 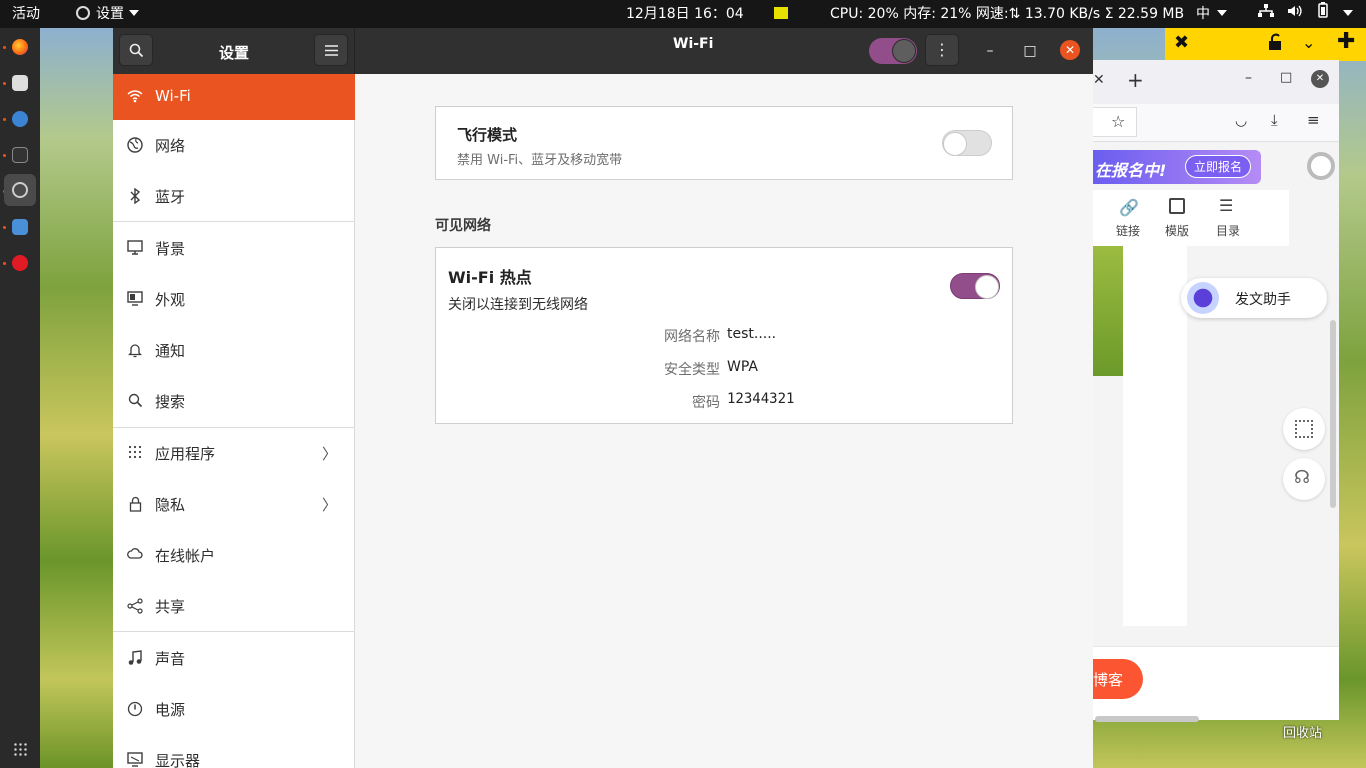 What do you see at coordinates (1226, 205) in the screenshot?
I see `toc-icon: ☰` at bounding box center [1226, 205].